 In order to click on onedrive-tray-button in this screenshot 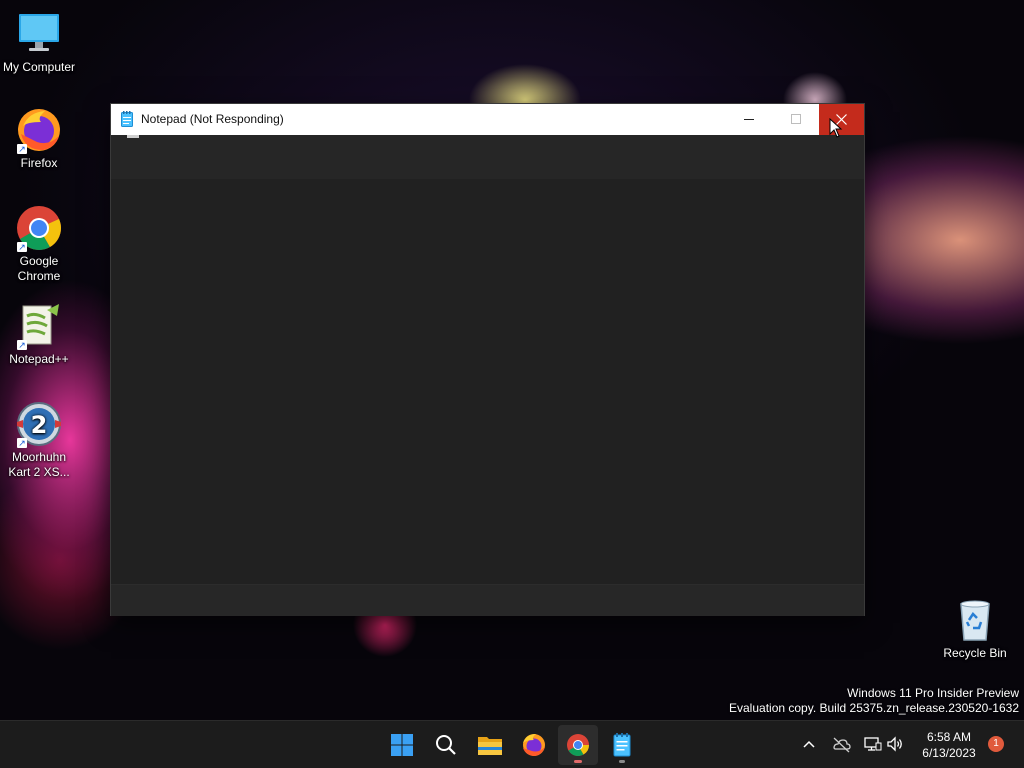, I will do `click(841, 744)`.